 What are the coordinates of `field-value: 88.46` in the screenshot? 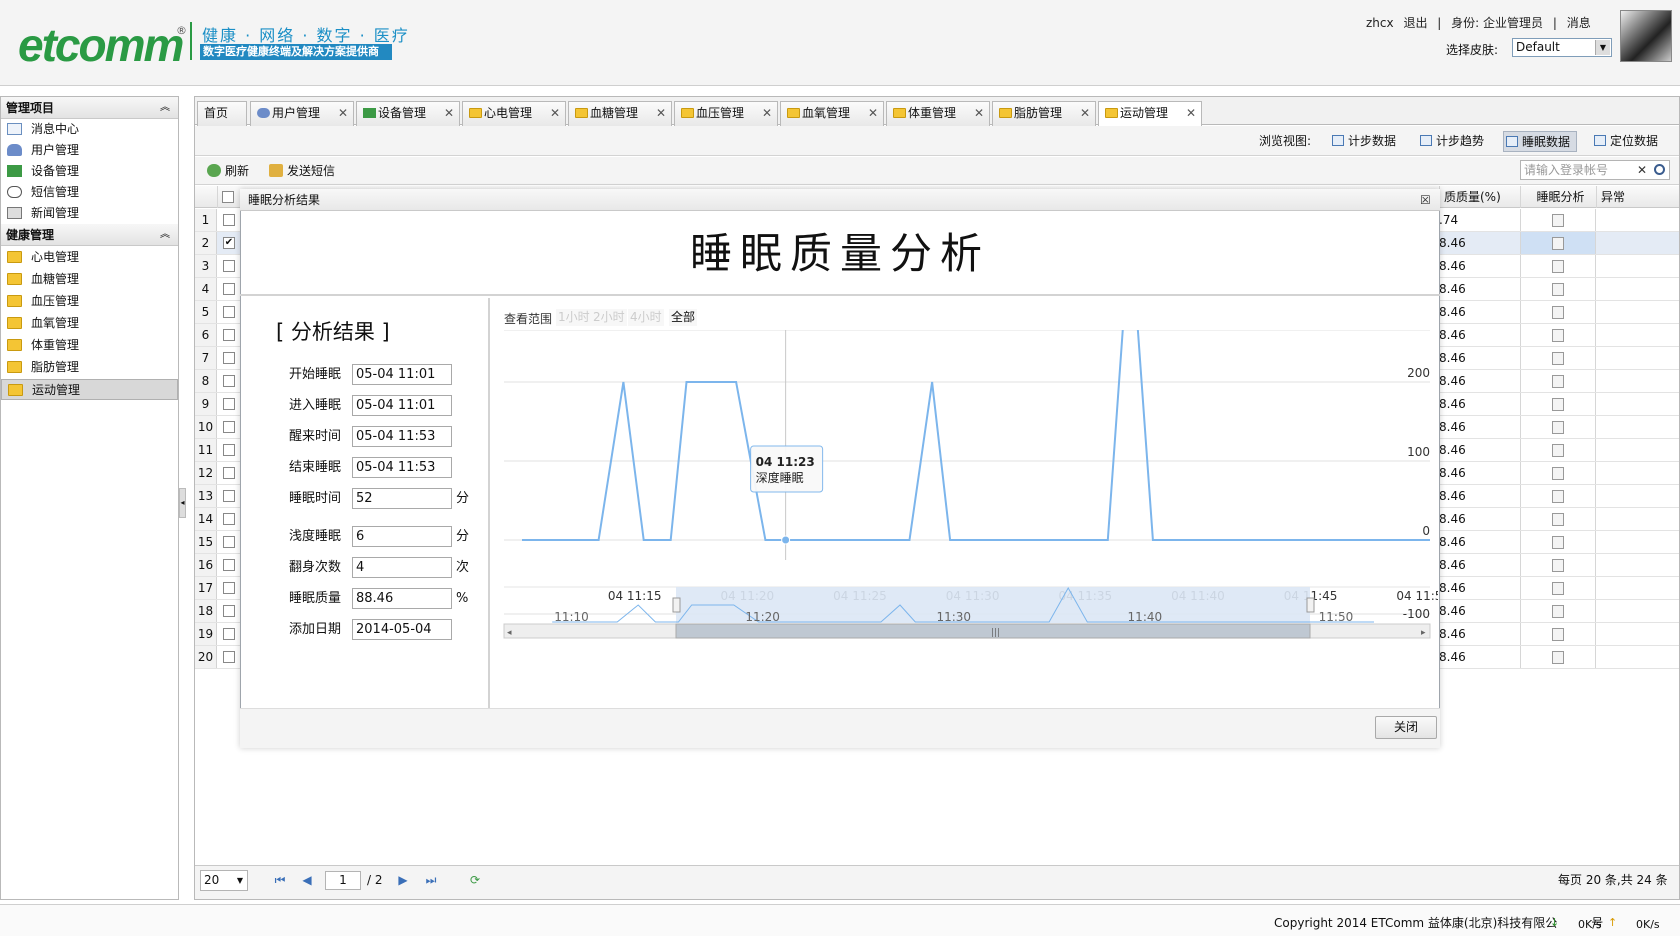 It's located at (402, 598).